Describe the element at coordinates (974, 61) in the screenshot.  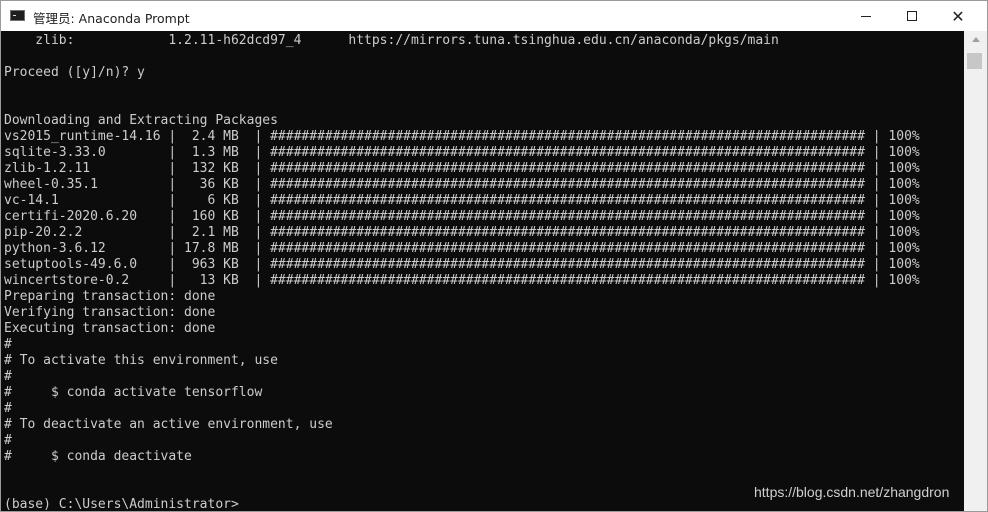
I see `scrollbar-thumb` at that location.